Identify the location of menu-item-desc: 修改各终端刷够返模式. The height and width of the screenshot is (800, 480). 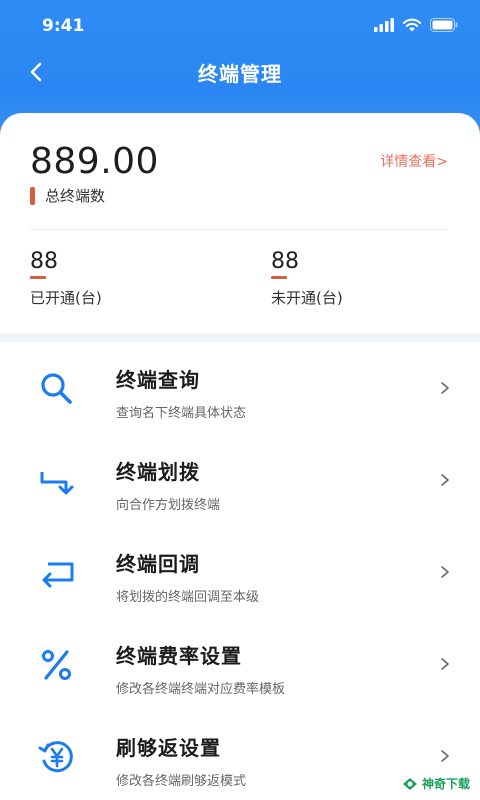
(181, 781).